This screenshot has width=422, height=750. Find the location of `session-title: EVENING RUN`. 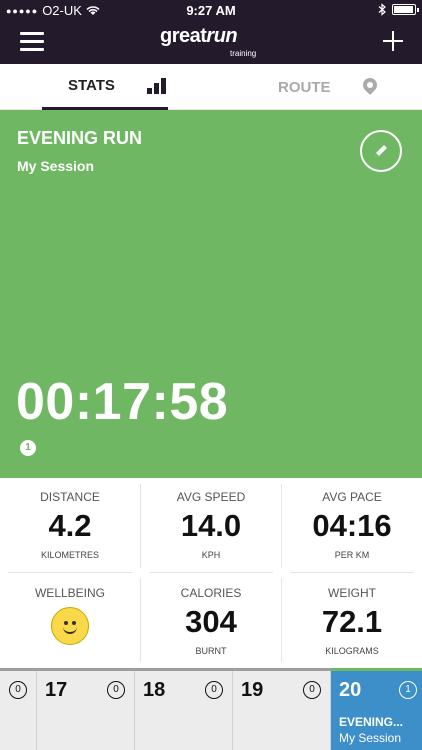

session-title: EVENING RUN is located at coordinates (80, 138).